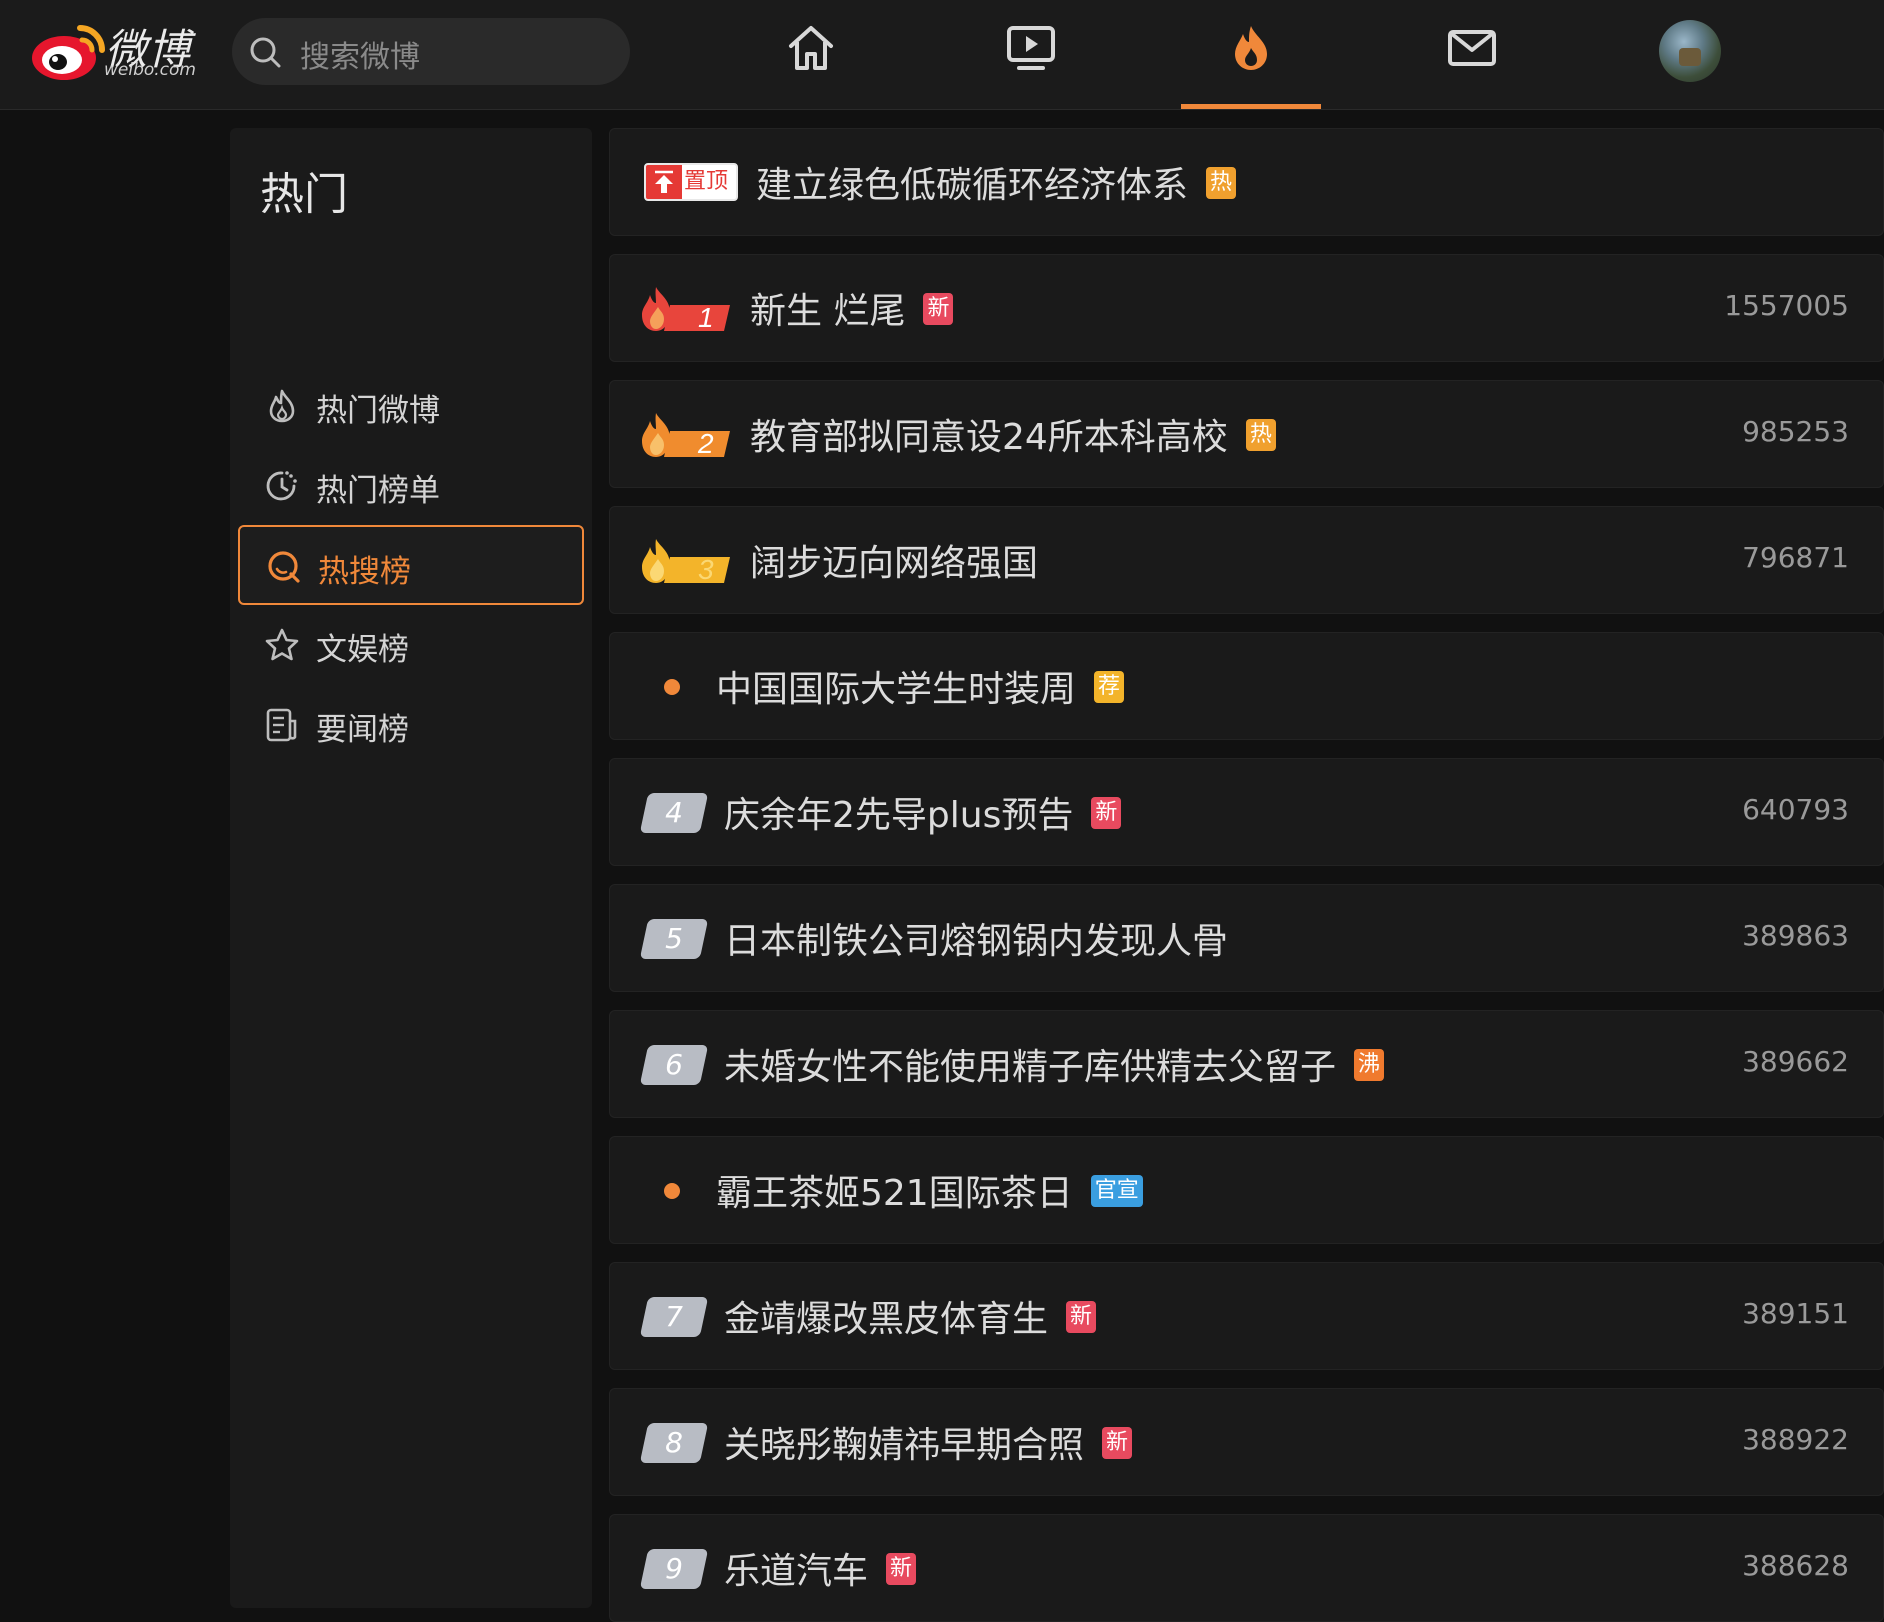 The image size is (1884, 1622). What do you see at coordinates (1246, 1190) in the screenshot?
I see `table-row: 霸王茶姬521国际茶日 官宣` at bounding box center [1246, 1190].